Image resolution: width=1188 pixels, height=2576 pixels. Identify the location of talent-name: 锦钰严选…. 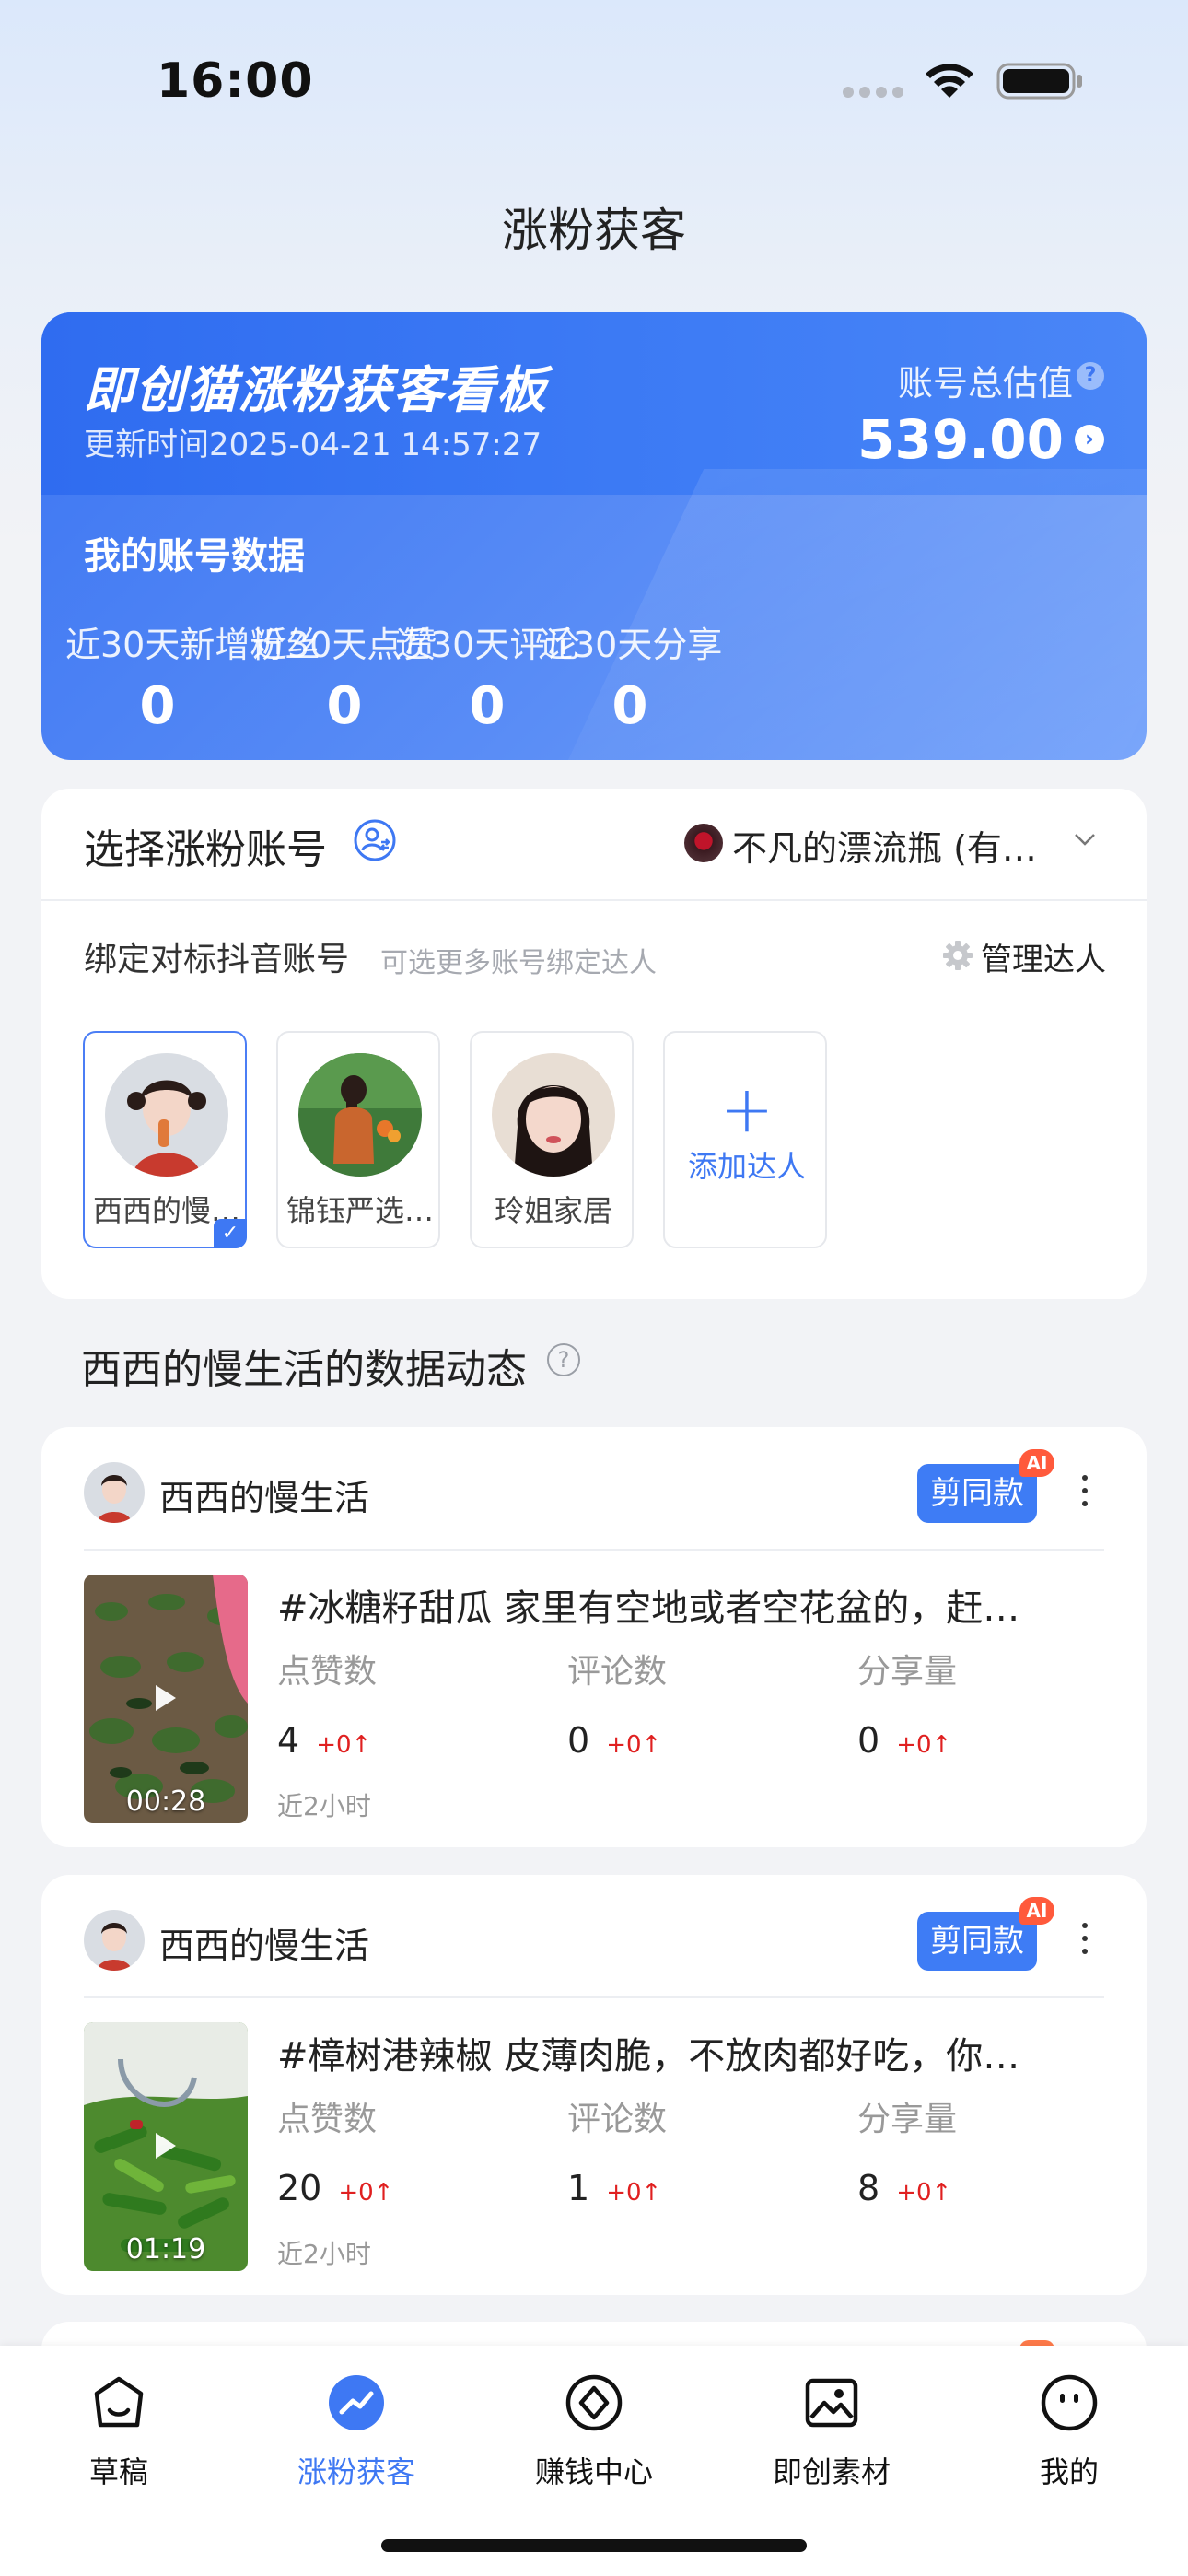
(359, 1210).